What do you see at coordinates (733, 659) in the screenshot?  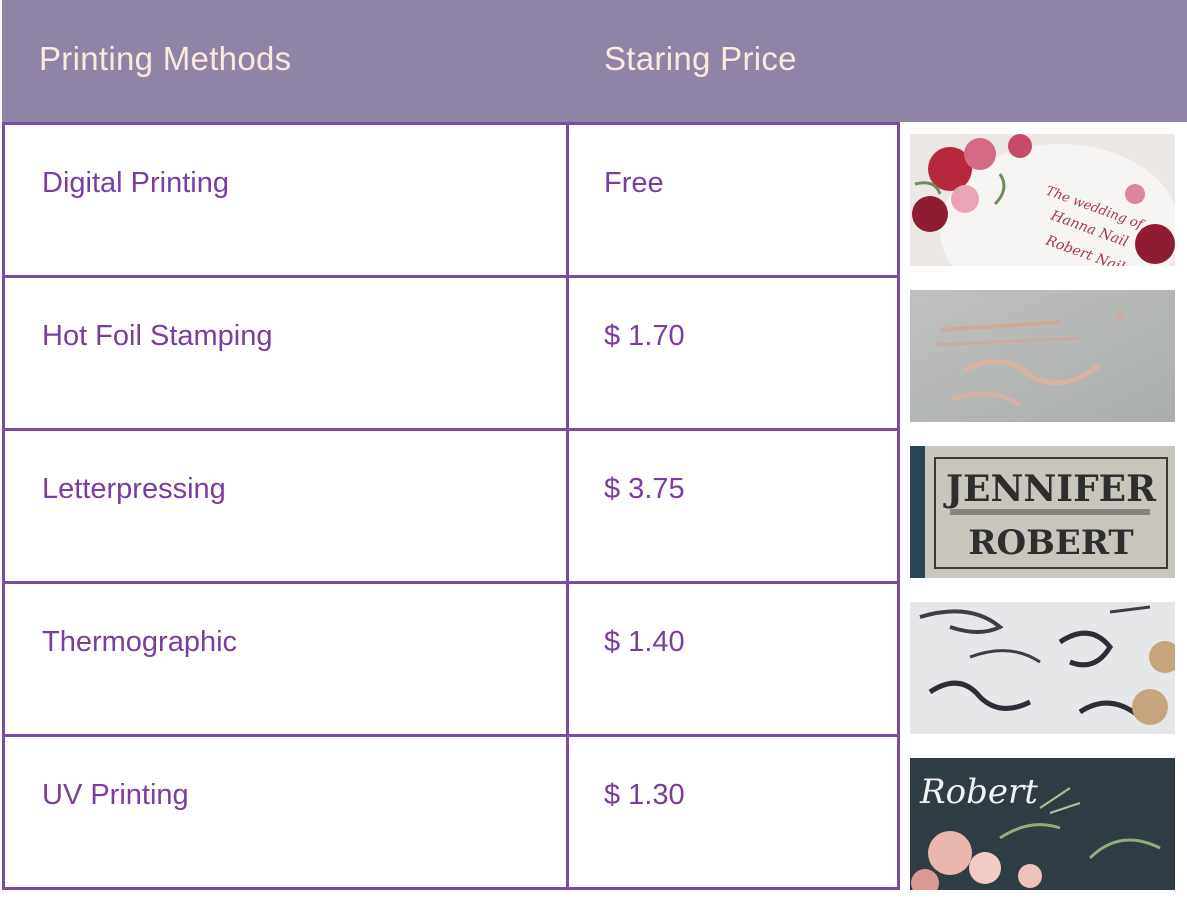 I see `price-cell: $ 1.40` at bounding box center [733, 659].